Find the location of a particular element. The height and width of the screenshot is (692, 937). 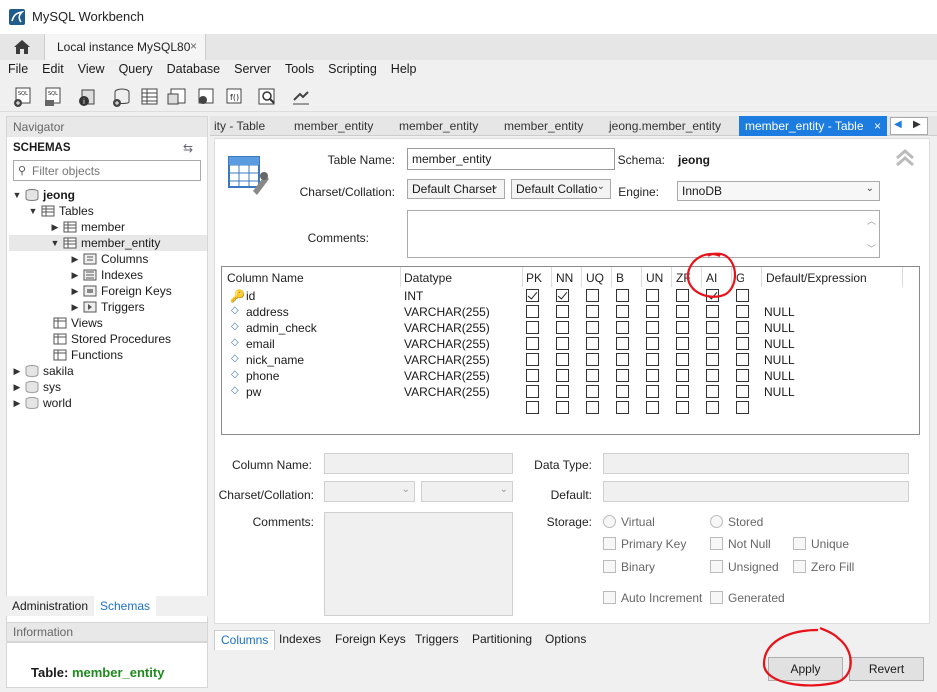

revert-button: Revert is located at coordinates (886, 669).